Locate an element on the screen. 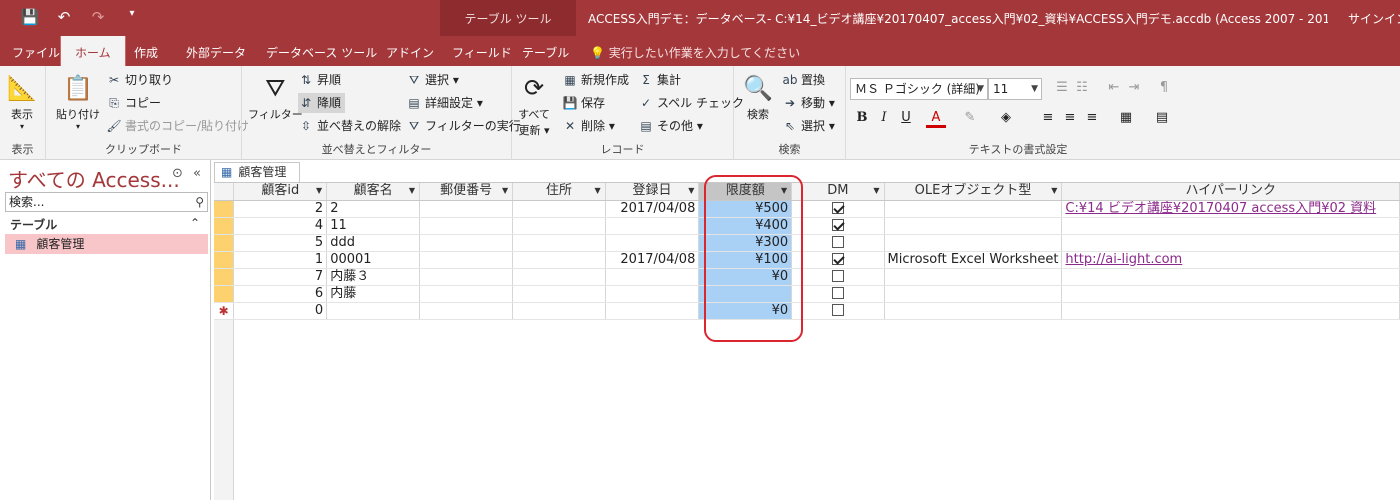 Image resolution: width=1400 pixels, height=500 pixels. copy-button: ⎘ コピー is located at coordinates (133, 103).